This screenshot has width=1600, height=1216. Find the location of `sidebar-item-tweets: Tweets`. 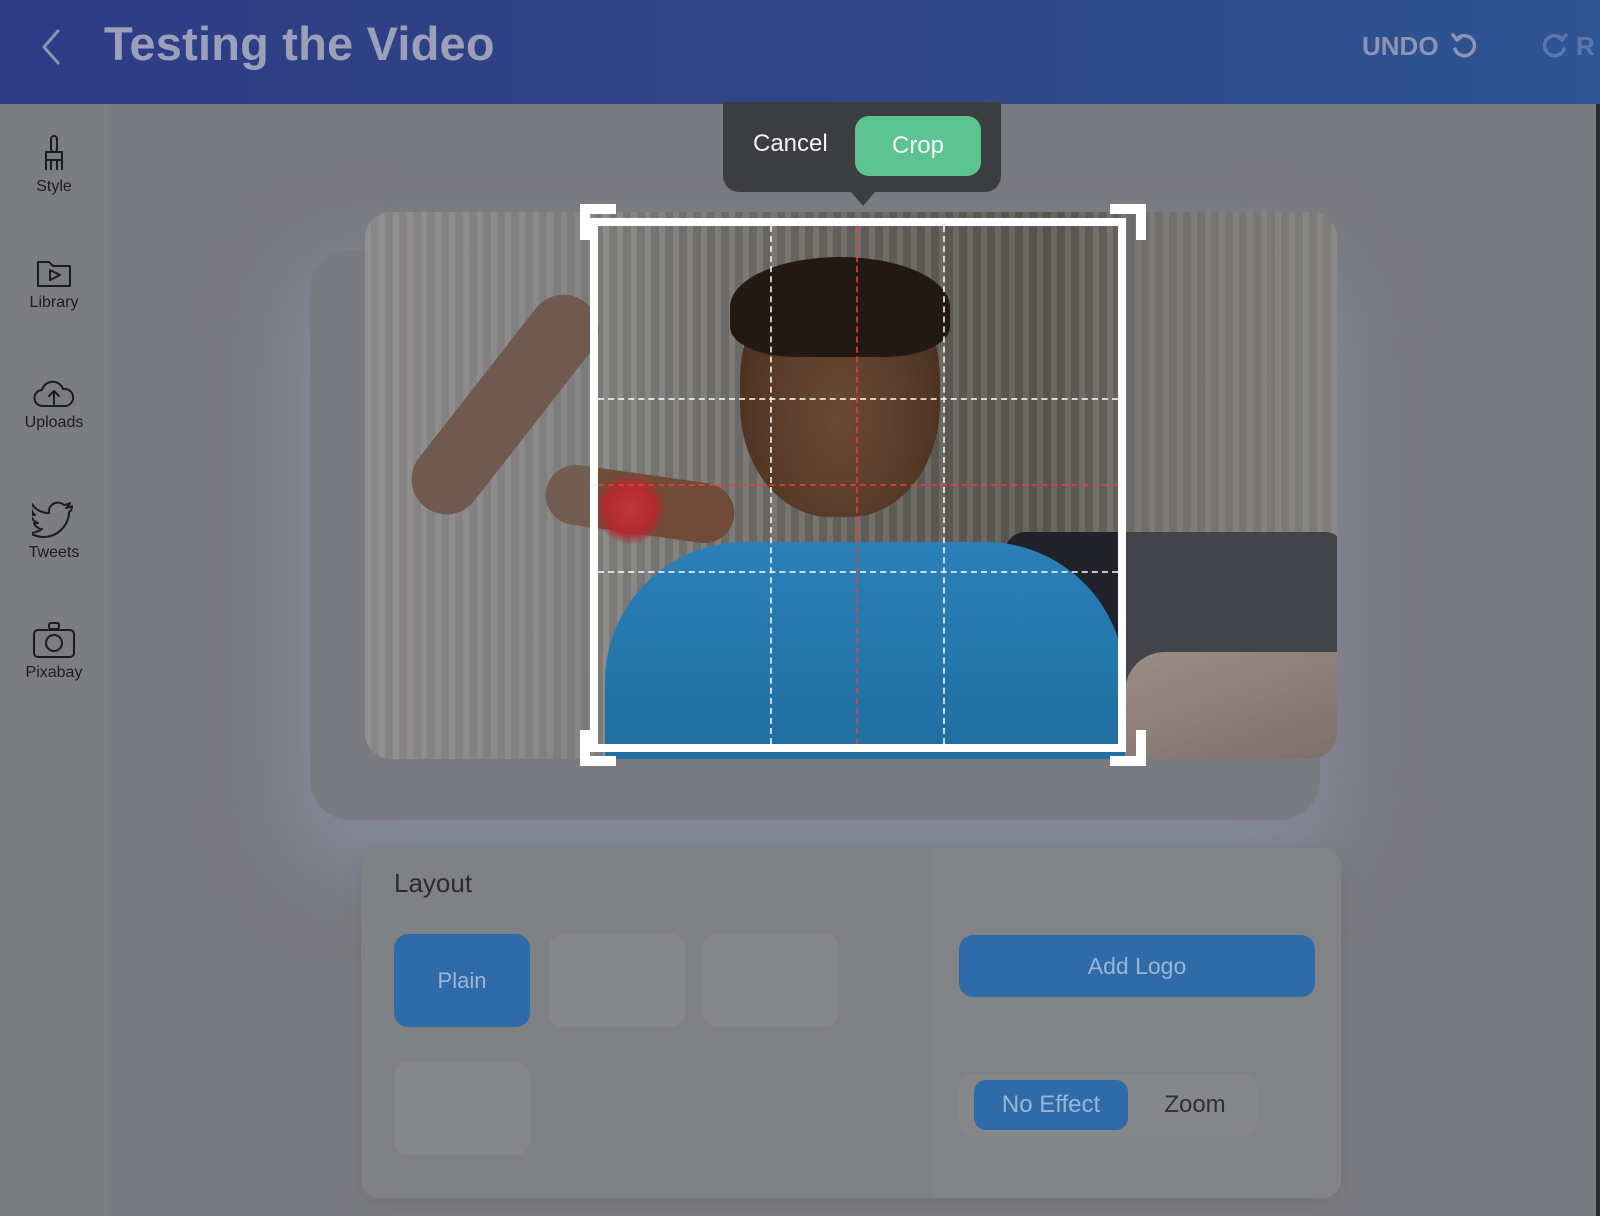

sidebar-item-tweets: Tweets is located at coordinates (54, 531).